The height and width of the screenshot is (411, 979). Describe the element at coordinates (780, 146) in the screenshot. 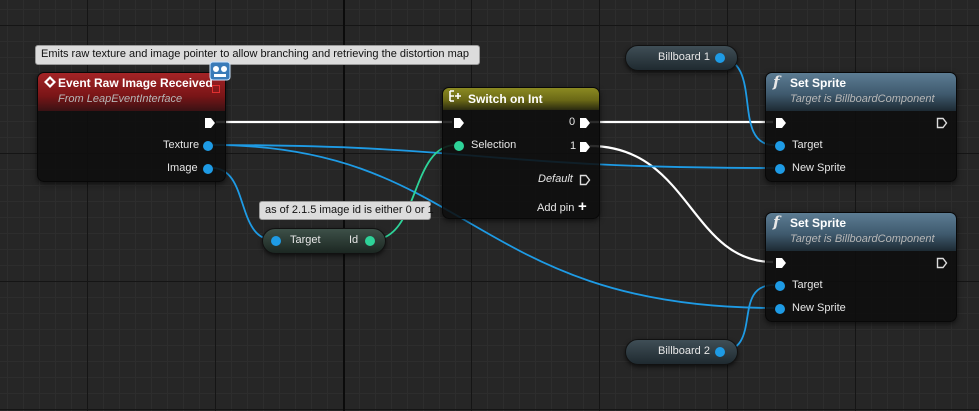

I see `set-sprite-1-target-pin` at that location.